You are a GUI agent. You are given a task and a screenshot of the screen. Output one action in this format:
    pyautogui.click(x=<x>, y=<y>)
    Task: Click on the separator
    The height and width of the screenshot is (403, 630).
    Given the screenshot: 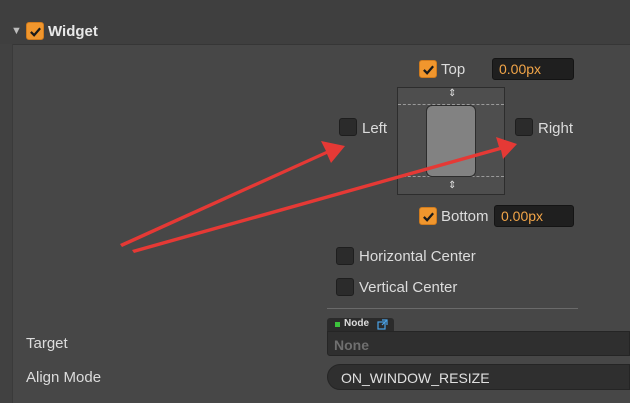 What is the action you would take?
    pyautogui.click(x=452, y=308)
    